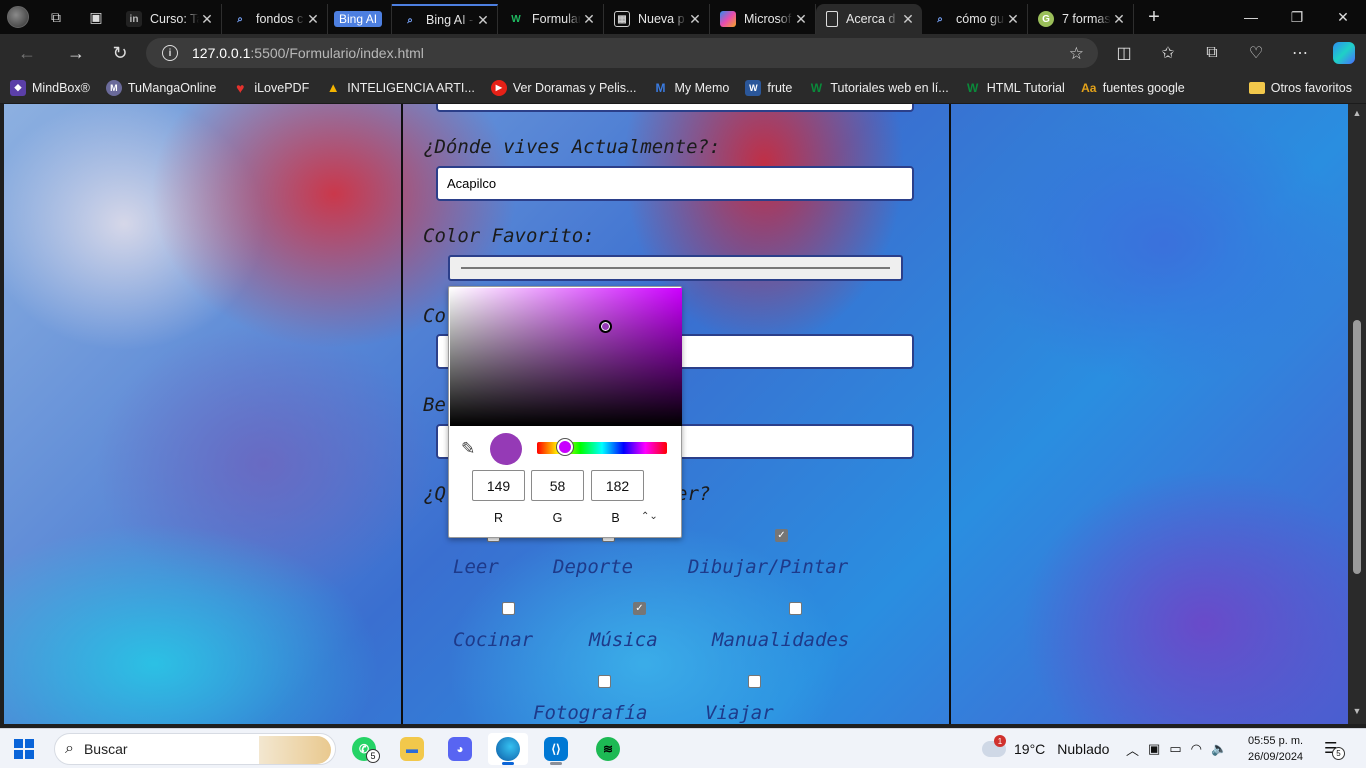  I want to click on back-arrow-icon: ←, so click(27, 53).